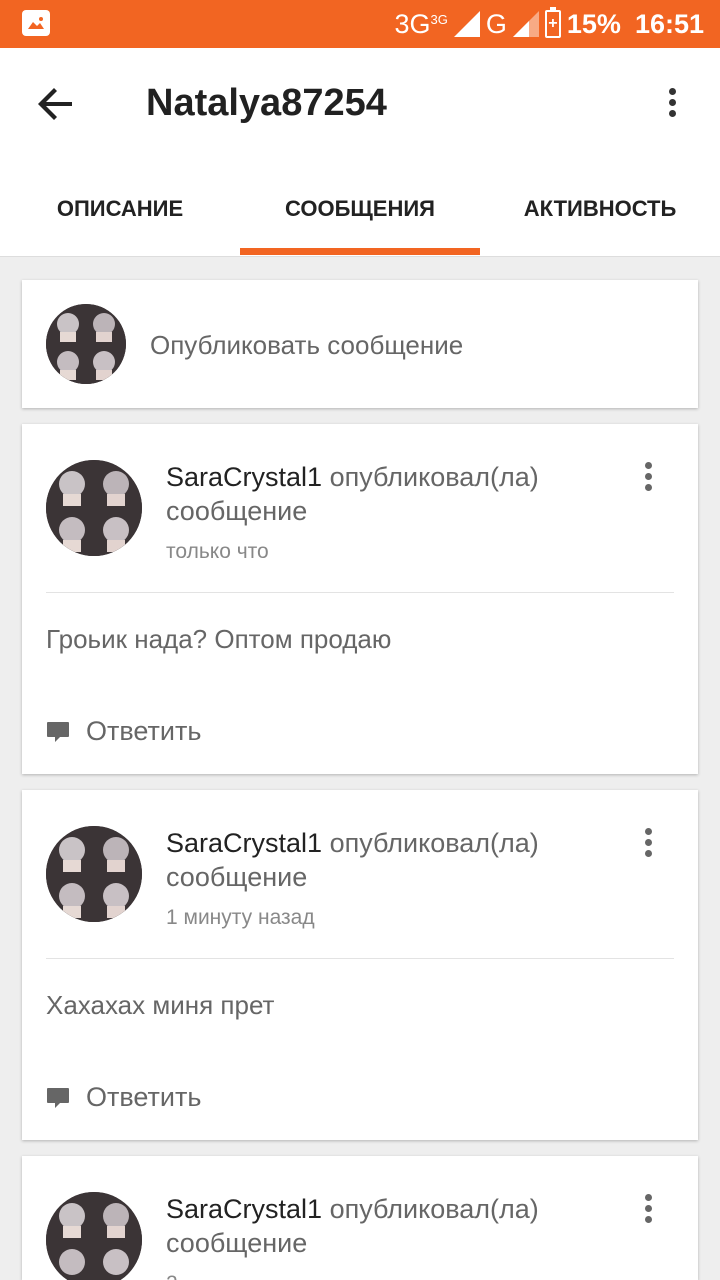  I want to click on signal-weak-icon, so click(525, 24).